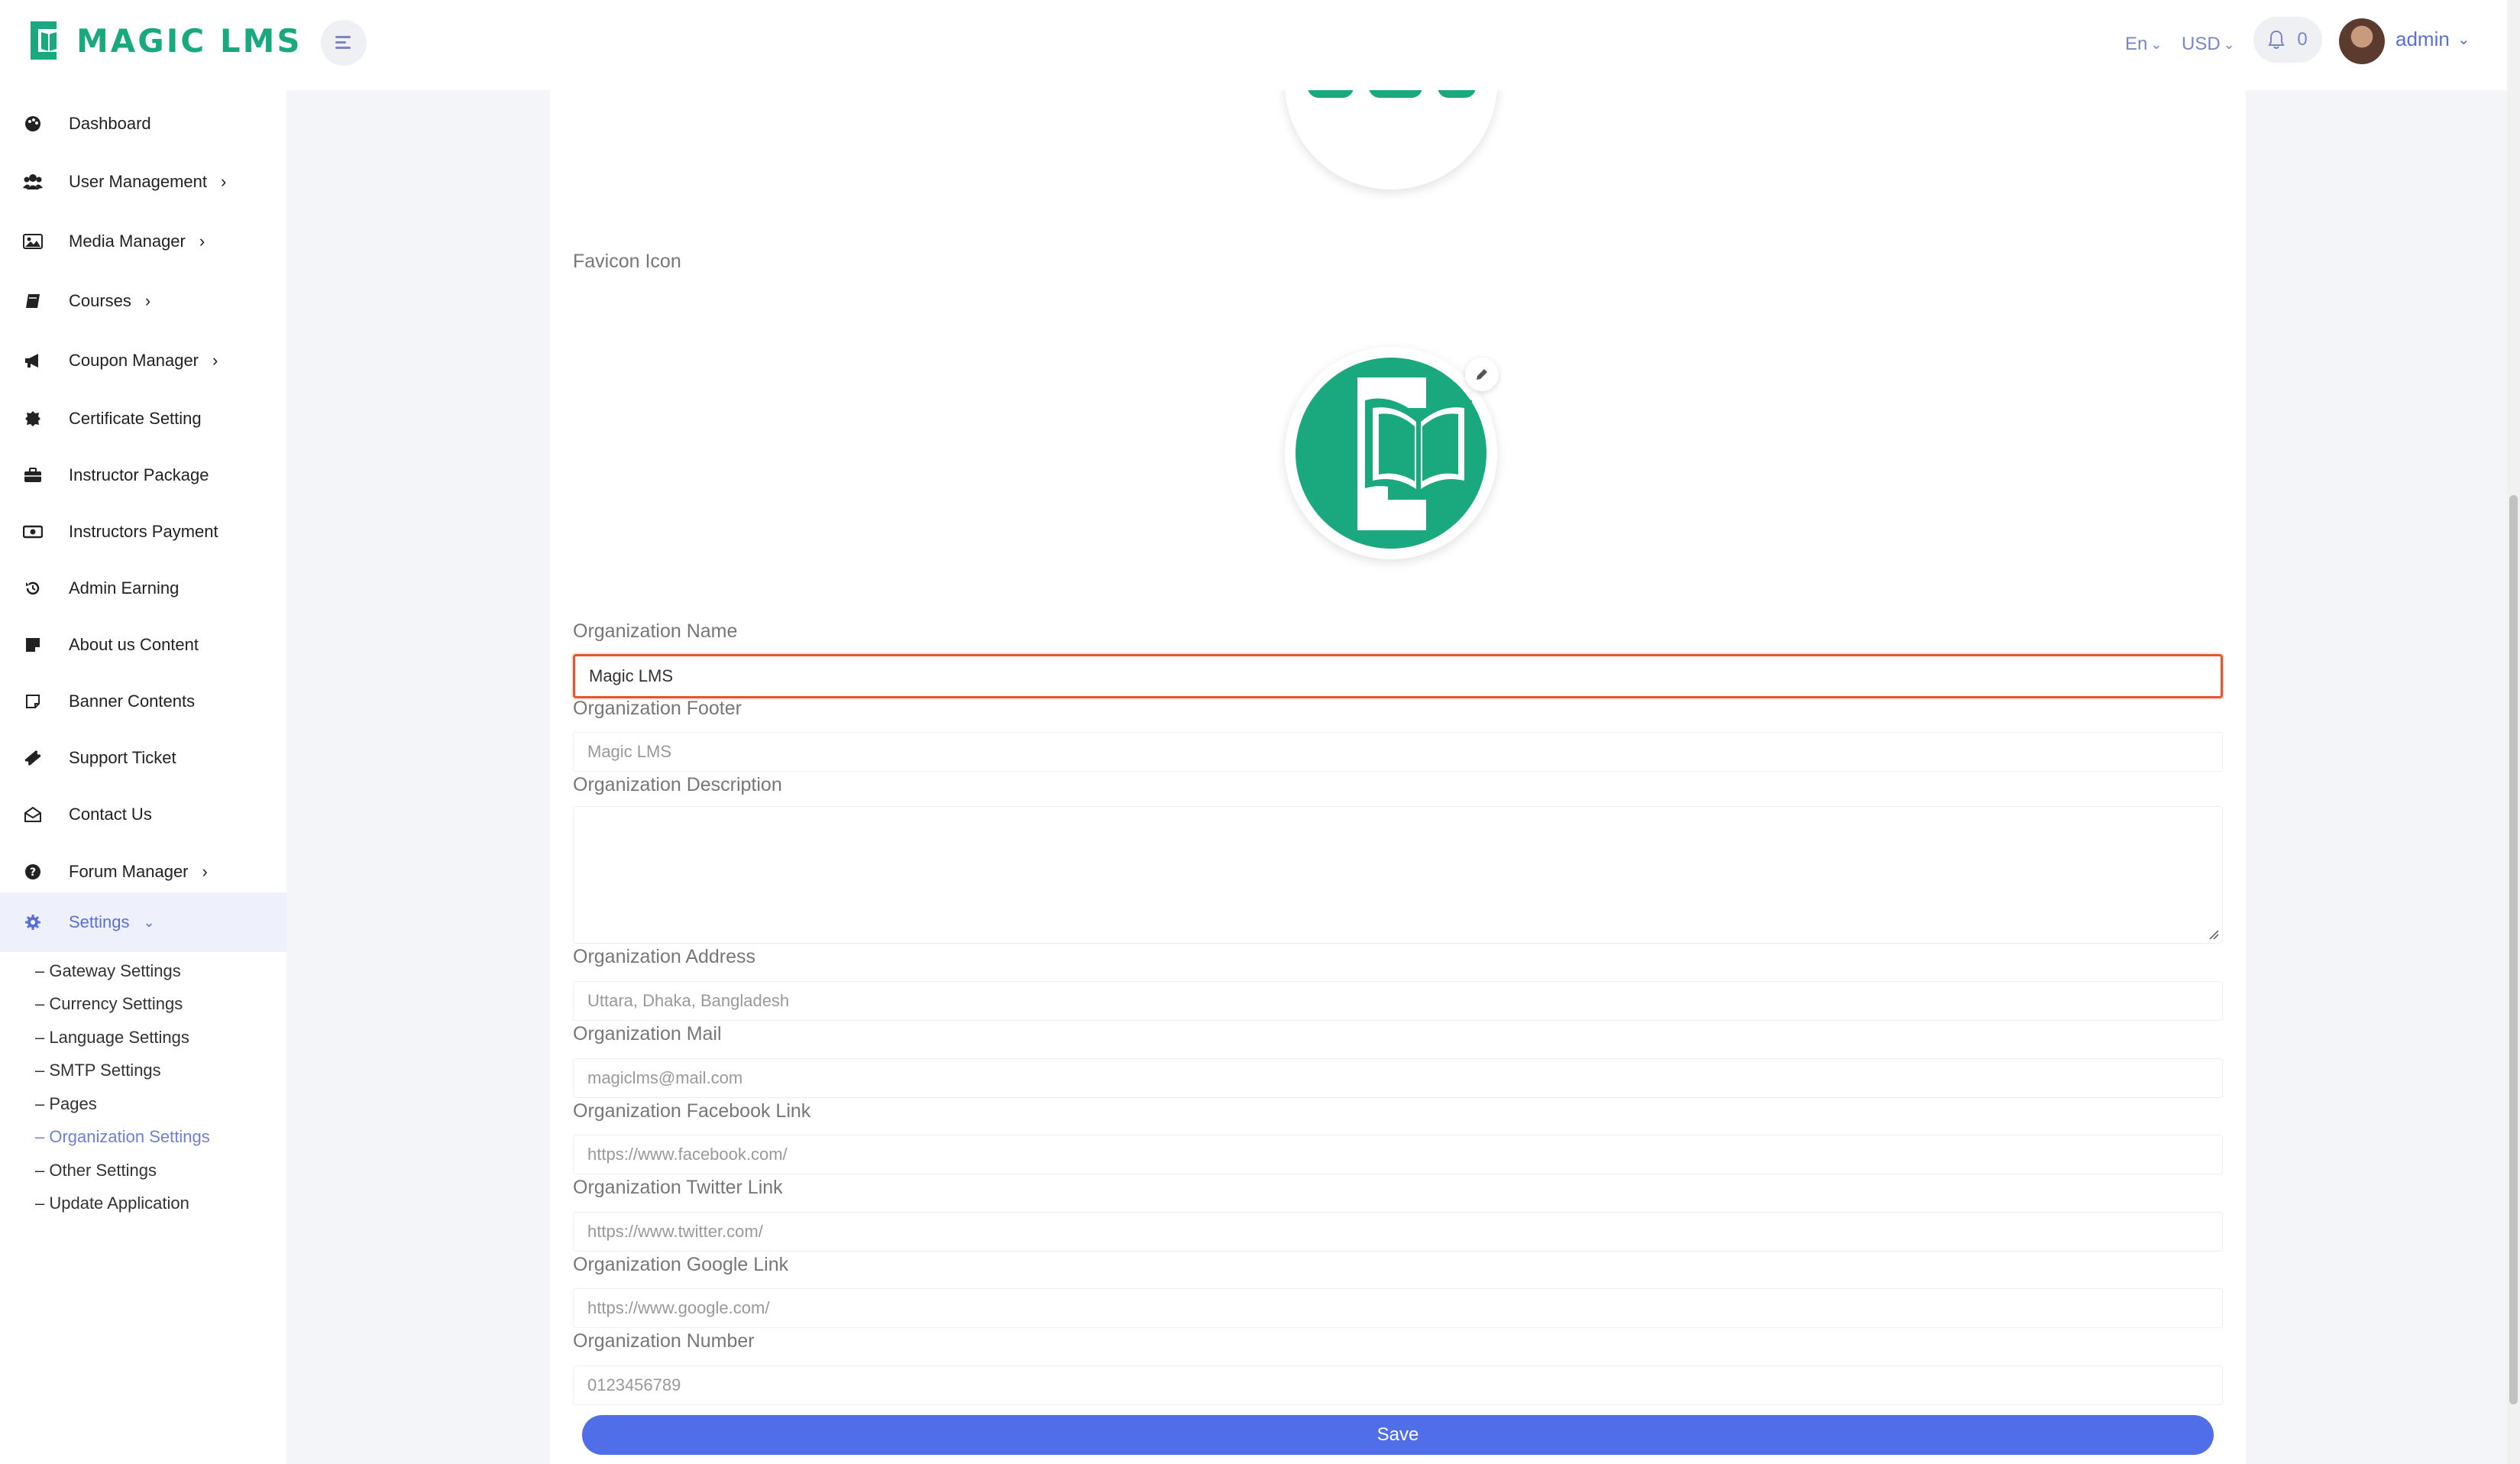  I want to click on user-menu: admin ⌄, so click(2433, 39).